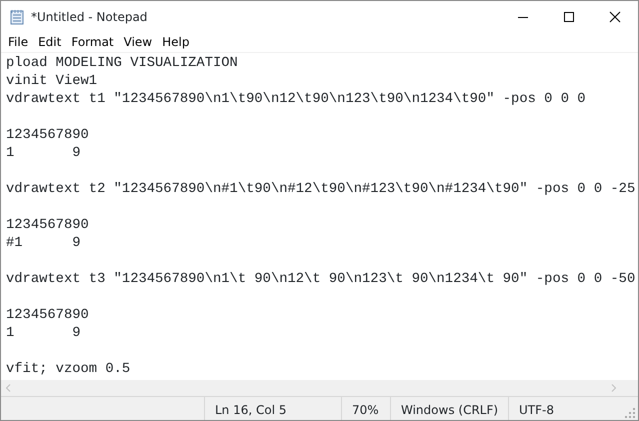 This screenshot has width=639, height=421. What do you see at coordinates (251, 410) in the screenshot?
I see `status-text: Ln 16, Col 5` at bounding box center [251, 410].